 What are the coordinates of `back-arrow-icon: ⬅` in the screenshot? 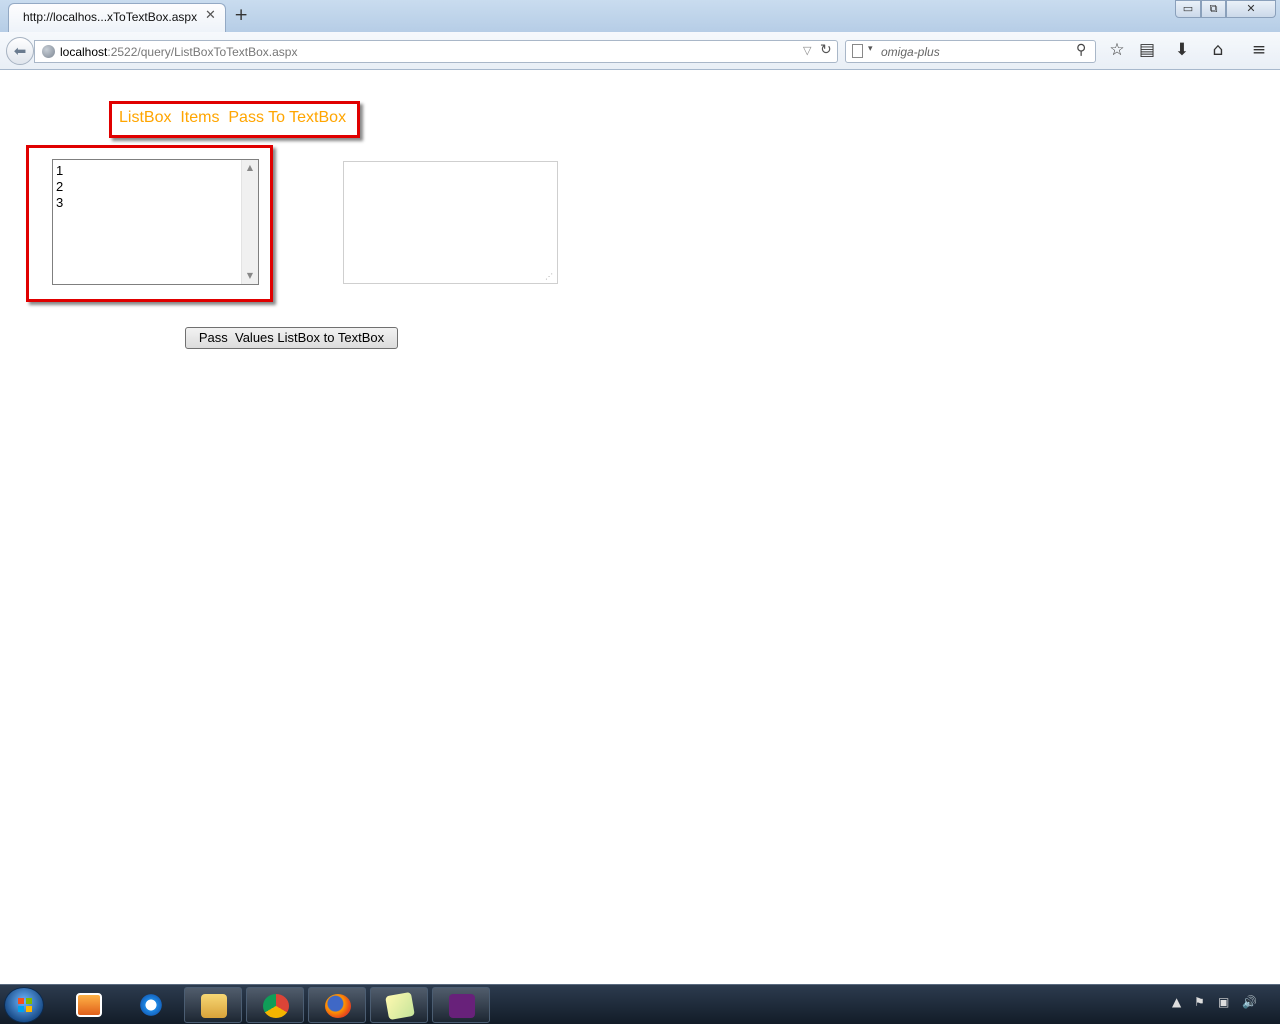 It's located at (20, 51).